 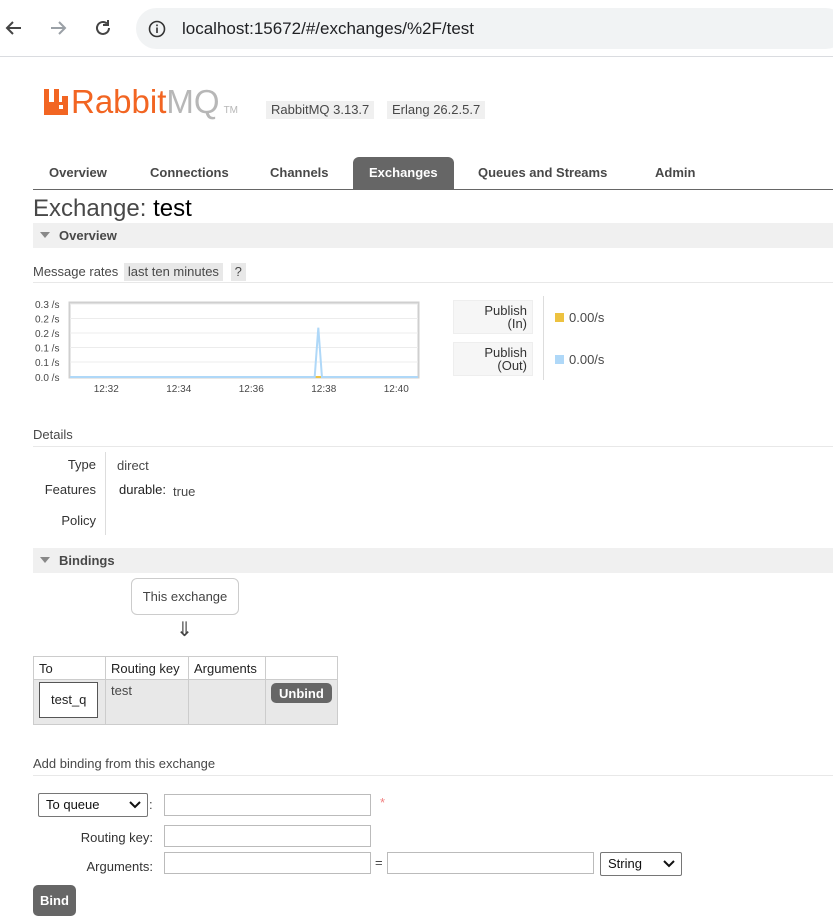 What do you see at coordinates (301, 693) in the screenshot?
I see `unbind-button: Unbind` at bounding box center [301, 693].